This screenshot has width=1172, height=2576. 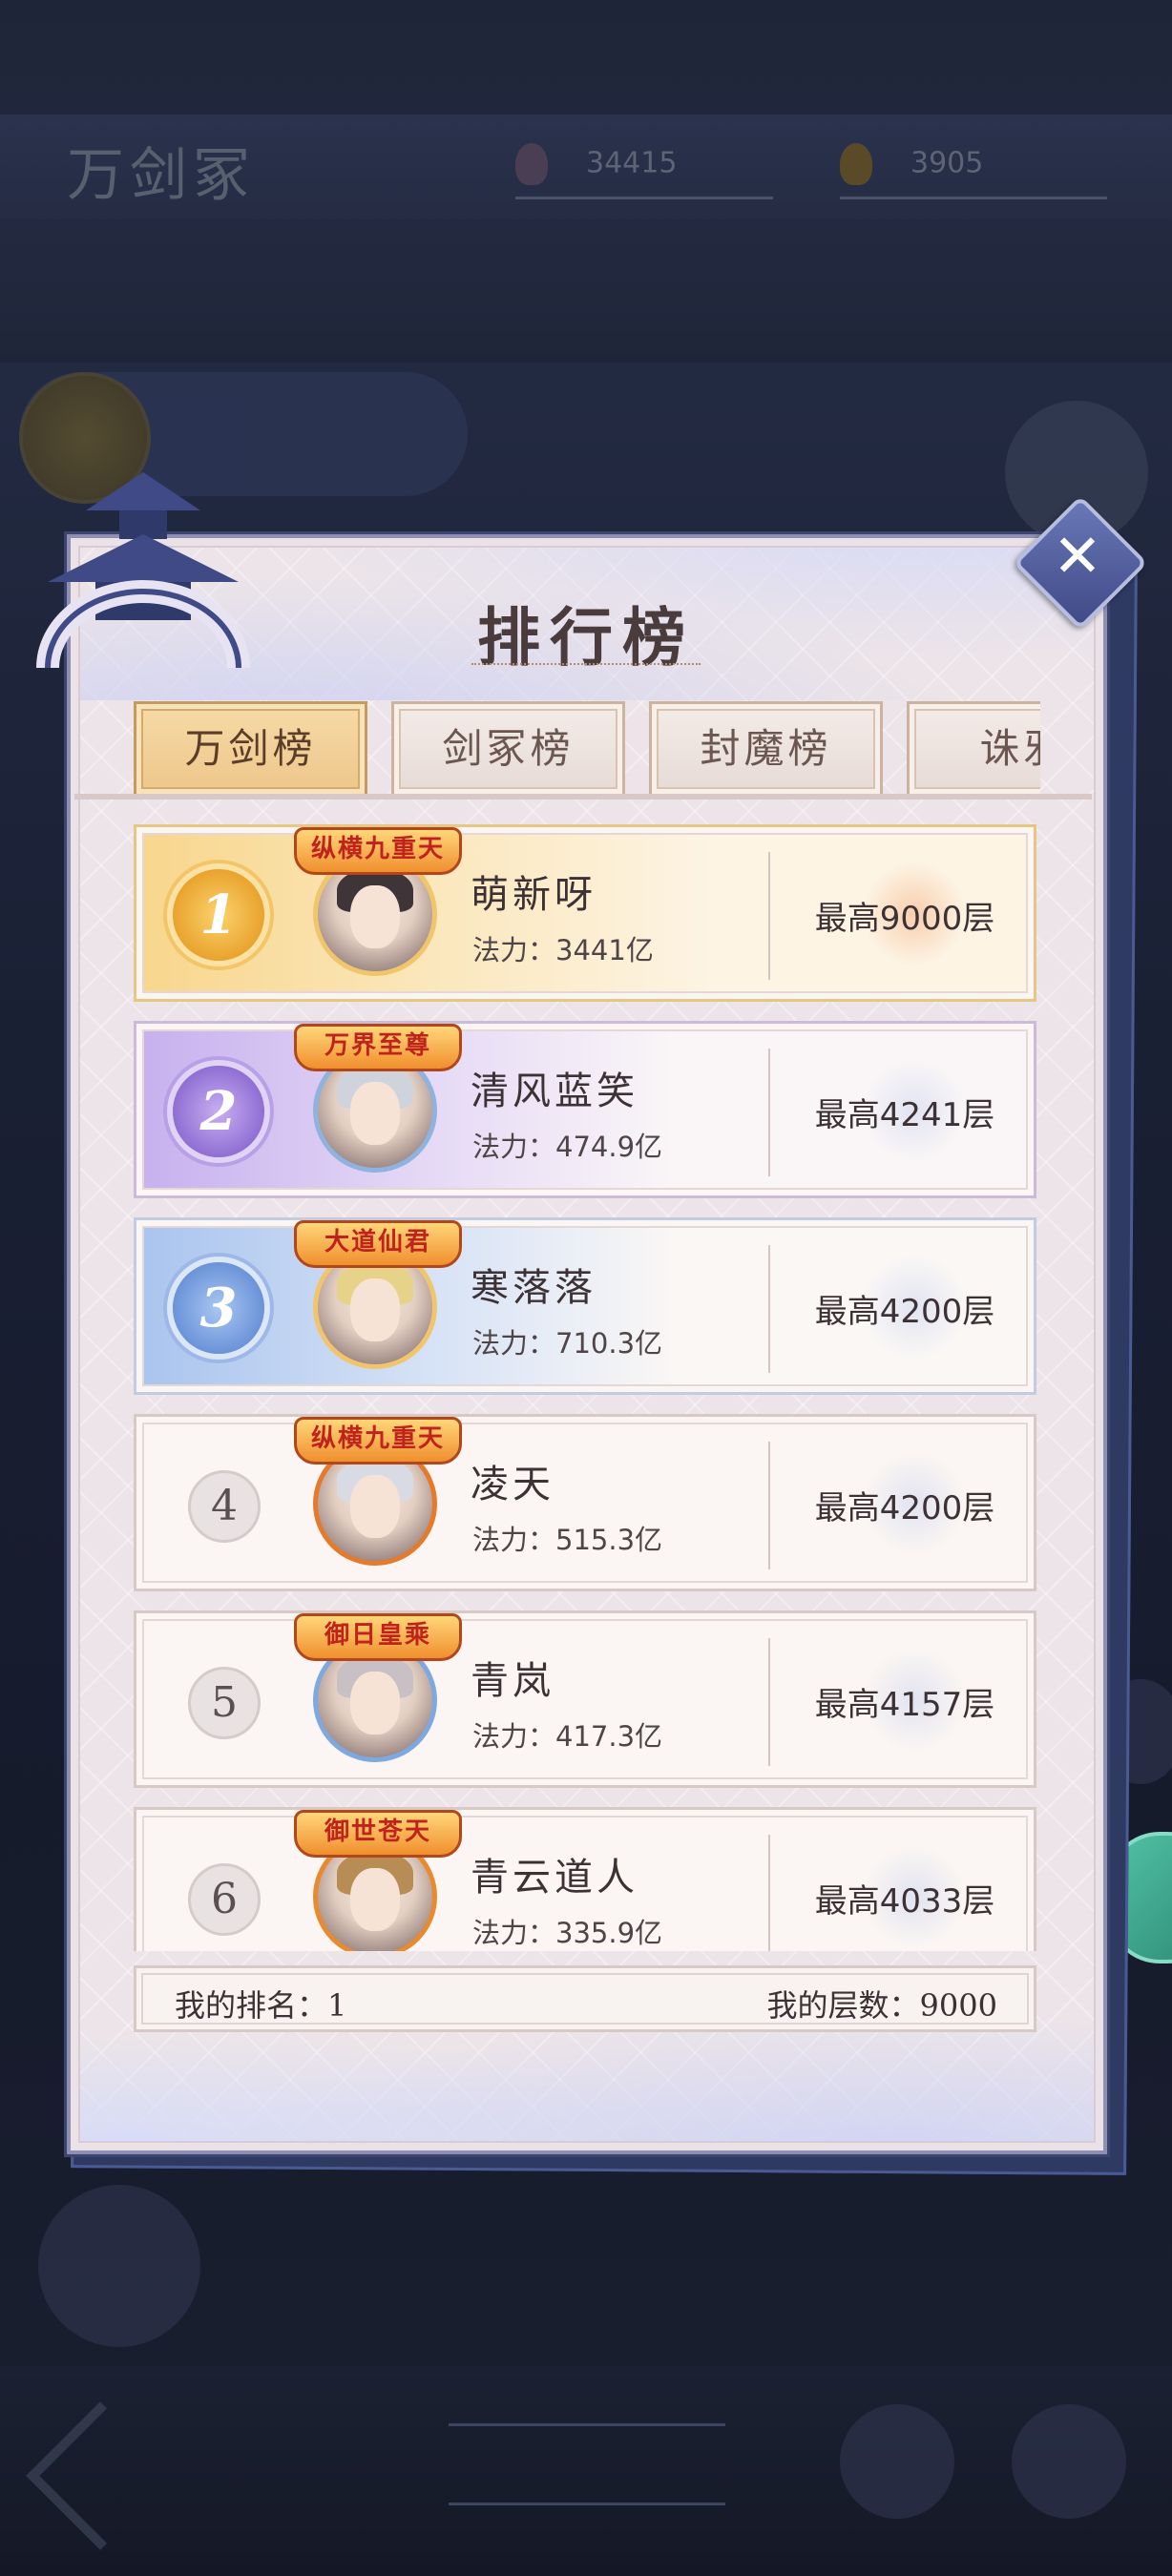 I want to click on background-banner, so click(x=586, y=296).